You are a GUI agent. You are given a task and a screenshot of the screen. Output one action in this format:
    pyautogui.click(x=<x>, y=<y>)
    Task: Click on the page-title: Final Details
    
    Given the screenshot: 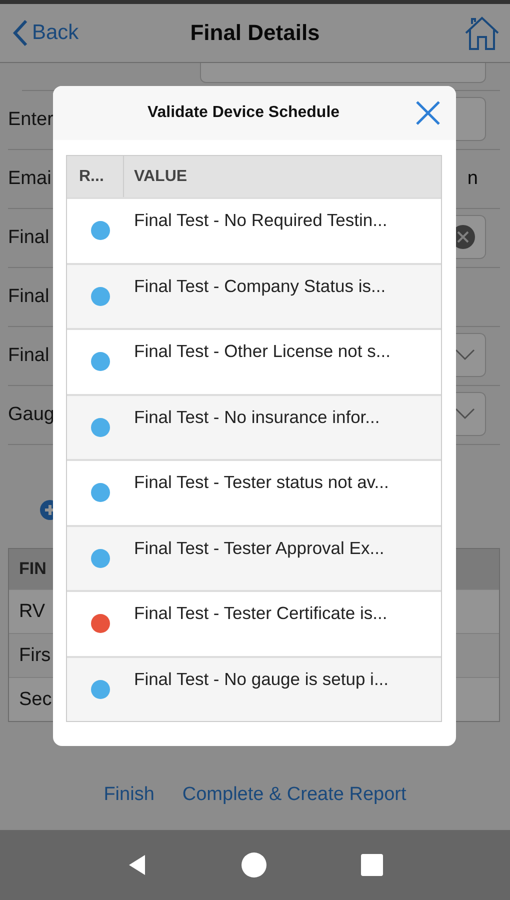 What is the action you would take?
    pyautogui.click(x=255, y=33)
    